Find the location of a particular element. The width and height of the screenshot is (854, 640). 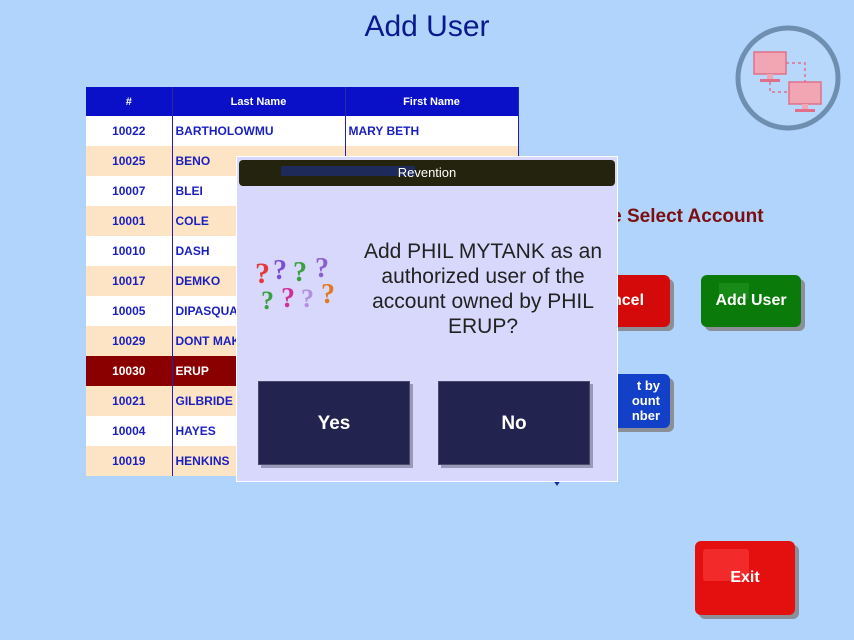

exit-button-label: Exit is located at coordinates (745, 577).